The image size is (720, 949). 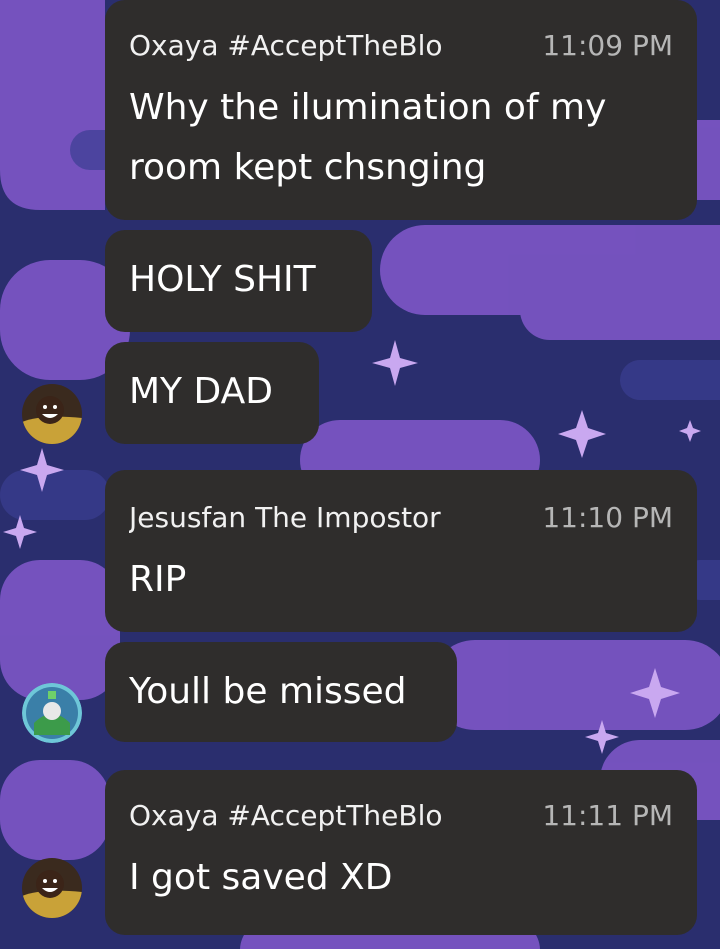 What do you see at coordinates (268, 691) in the screenshot?
I see `message-text: Youll be missed` at bounding box center [268, 691].